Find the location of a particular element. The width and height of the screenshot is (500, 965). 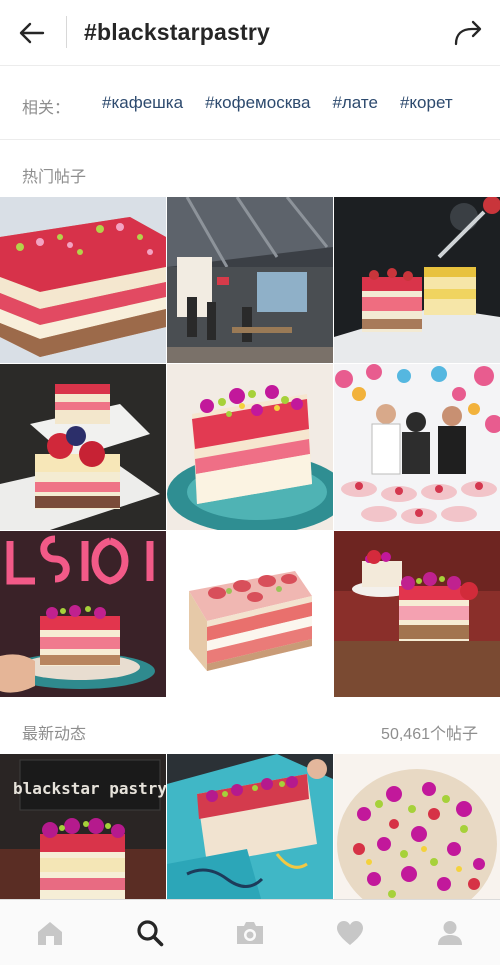

related-tag: #кофемосква is located at coordinates (257, 103).